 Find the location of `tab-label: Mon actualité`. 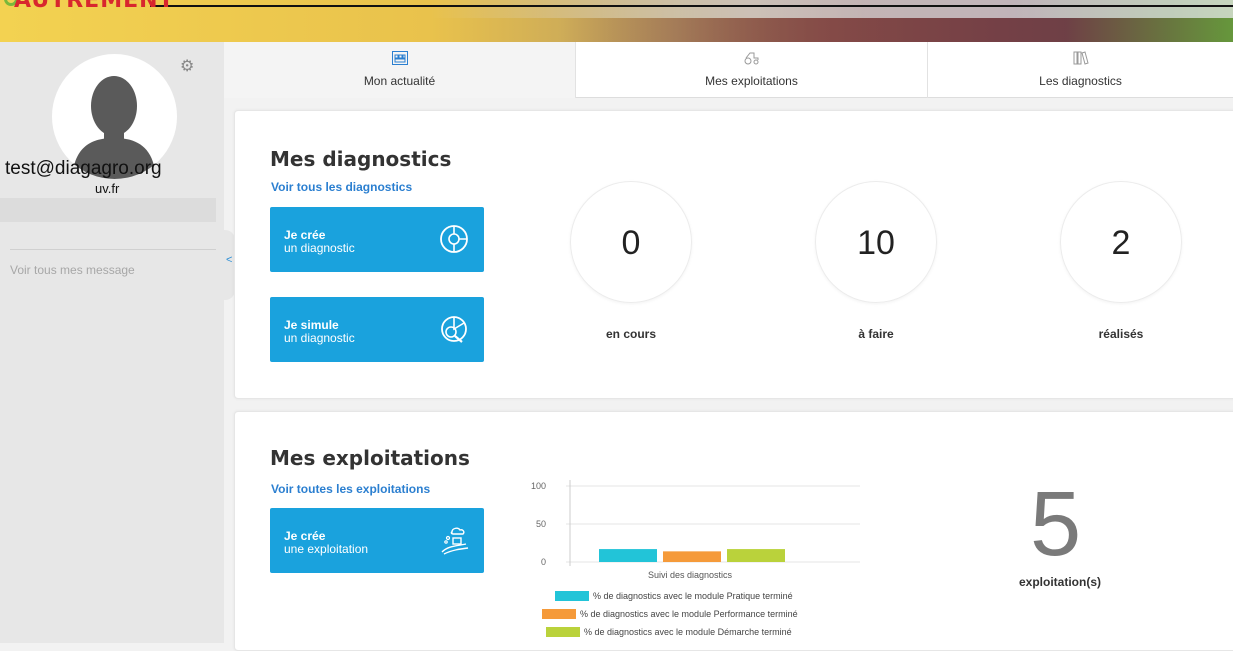

tab-label: Mon actualité is located at coordinates (399, 81).